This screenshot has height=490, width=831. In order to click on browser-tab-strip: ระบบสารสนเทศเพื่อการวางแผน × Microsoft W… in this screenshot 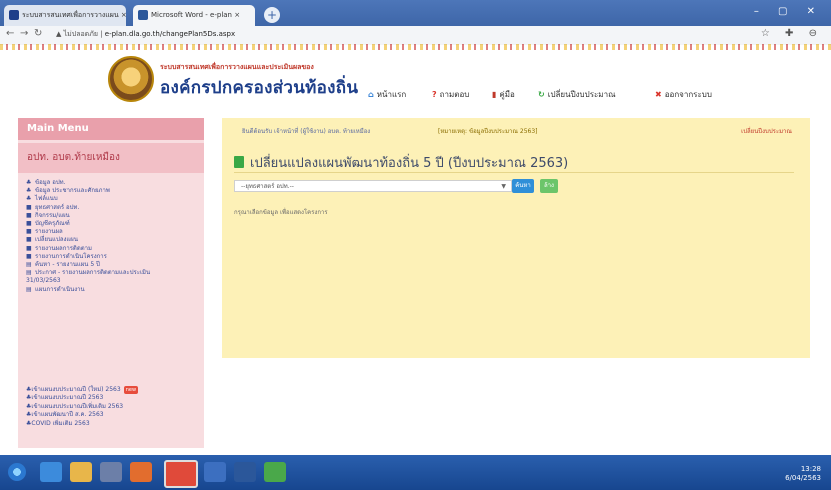, I will do `click(415, 13)`.